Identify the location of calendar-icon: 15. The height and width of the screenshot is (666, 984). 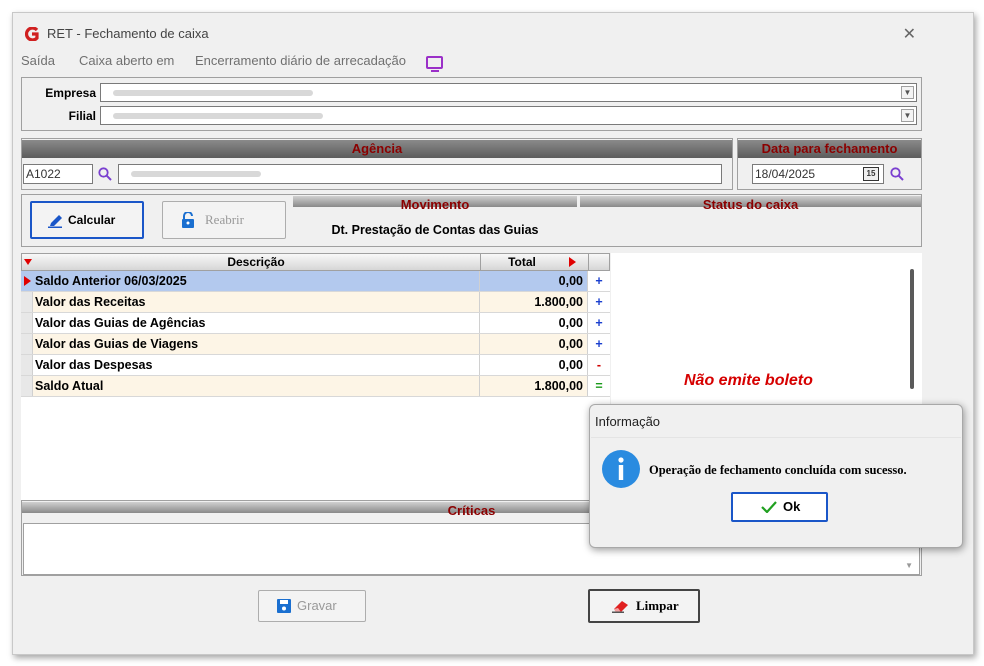
(871, 174).